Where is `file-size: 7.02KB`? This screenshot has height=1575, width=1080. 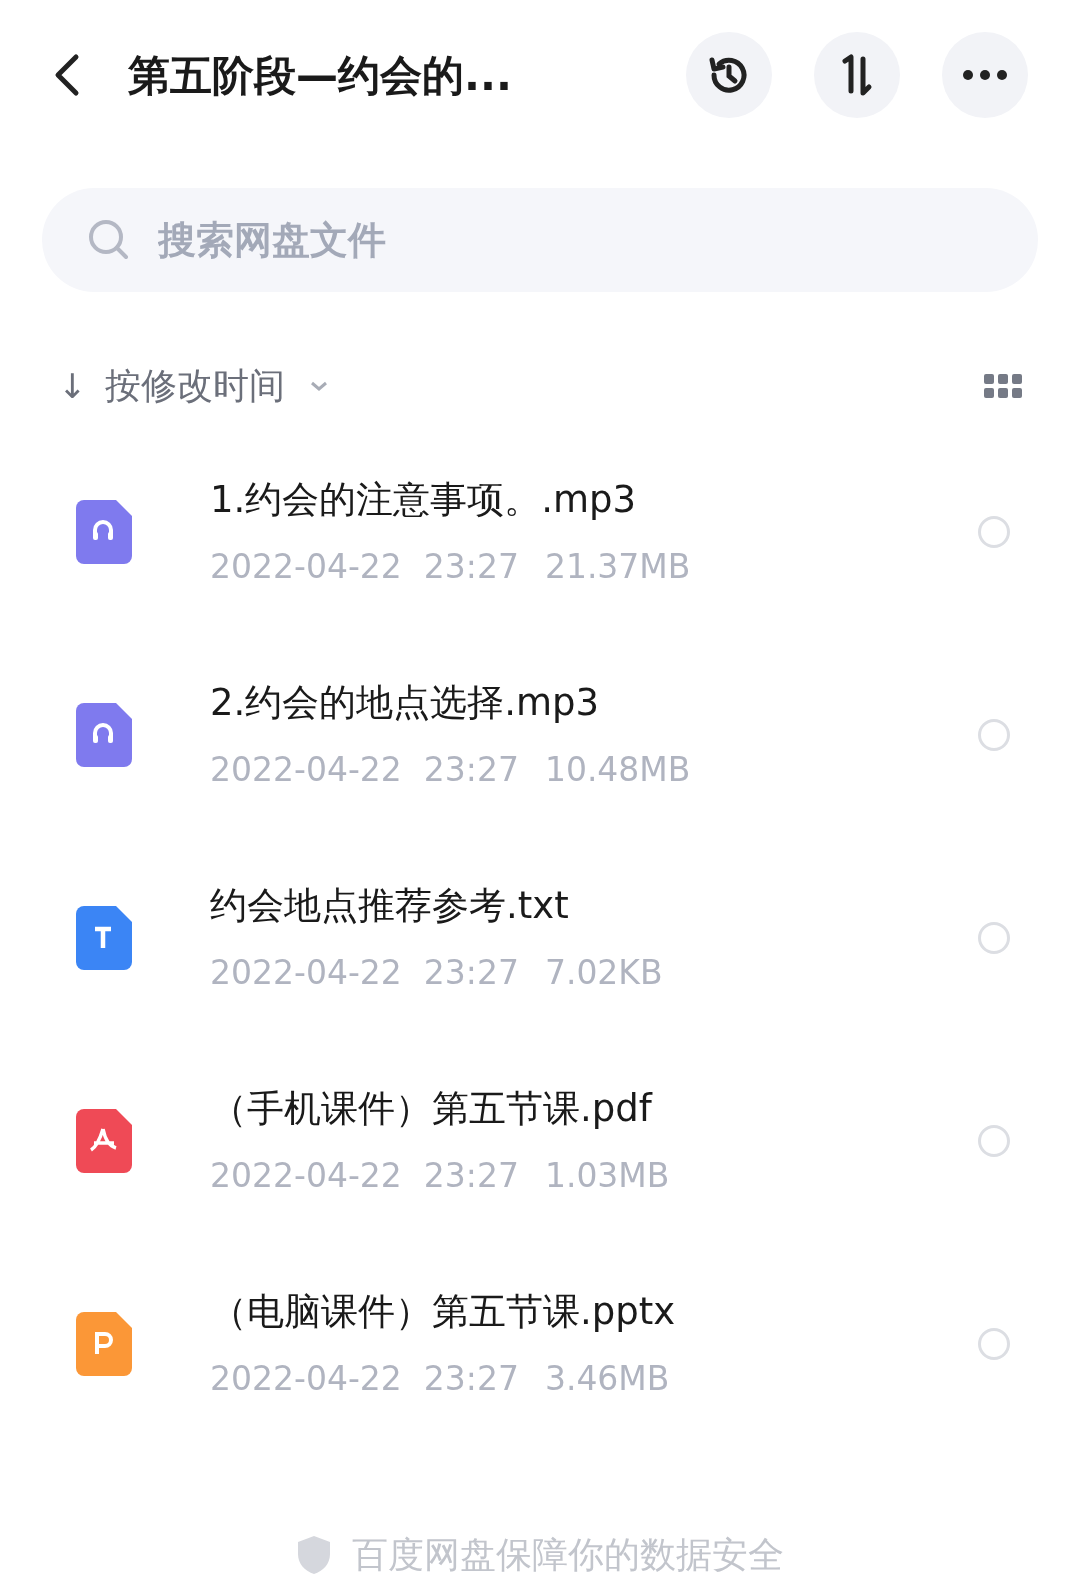 file-size: 7.02KB is located at coordinates (603, 972).